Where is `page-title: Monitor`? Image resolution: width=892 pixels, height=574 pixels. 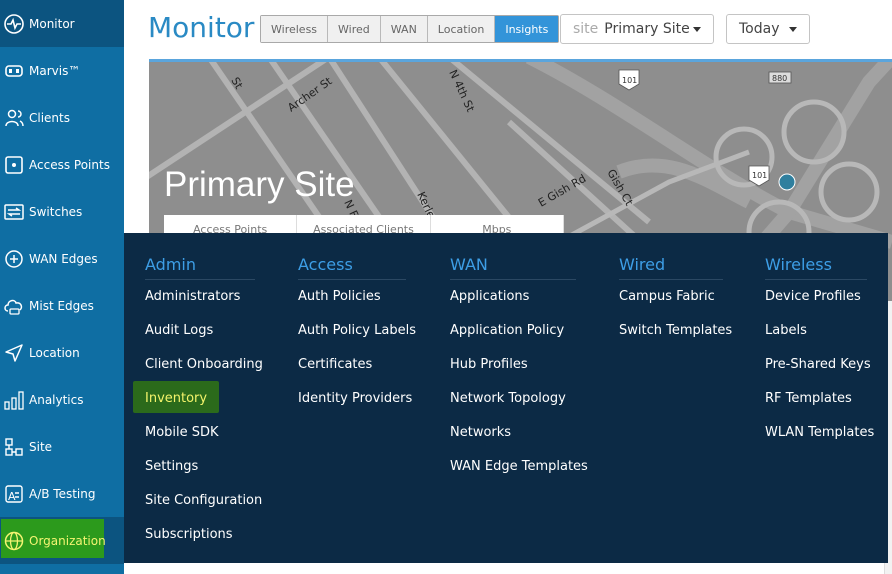 page-title: Monitor is located at coordinates (201, 27).